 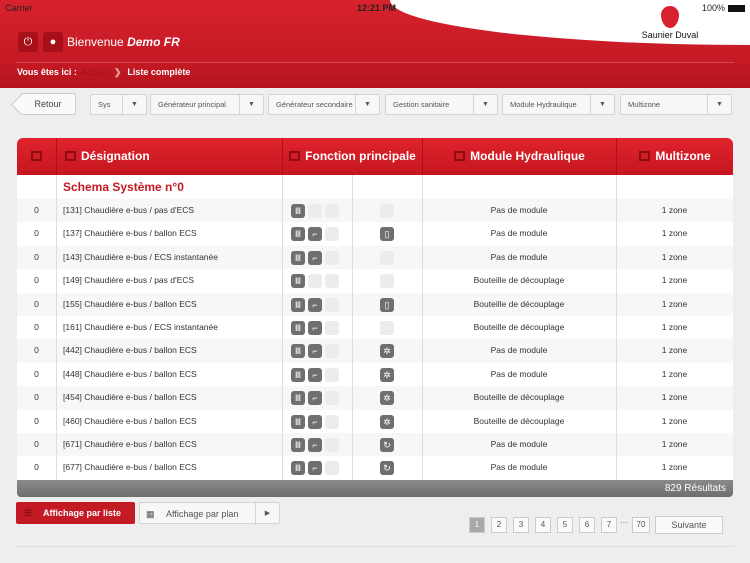 I want to click on page-1: 1, so click(x=477, y=525).